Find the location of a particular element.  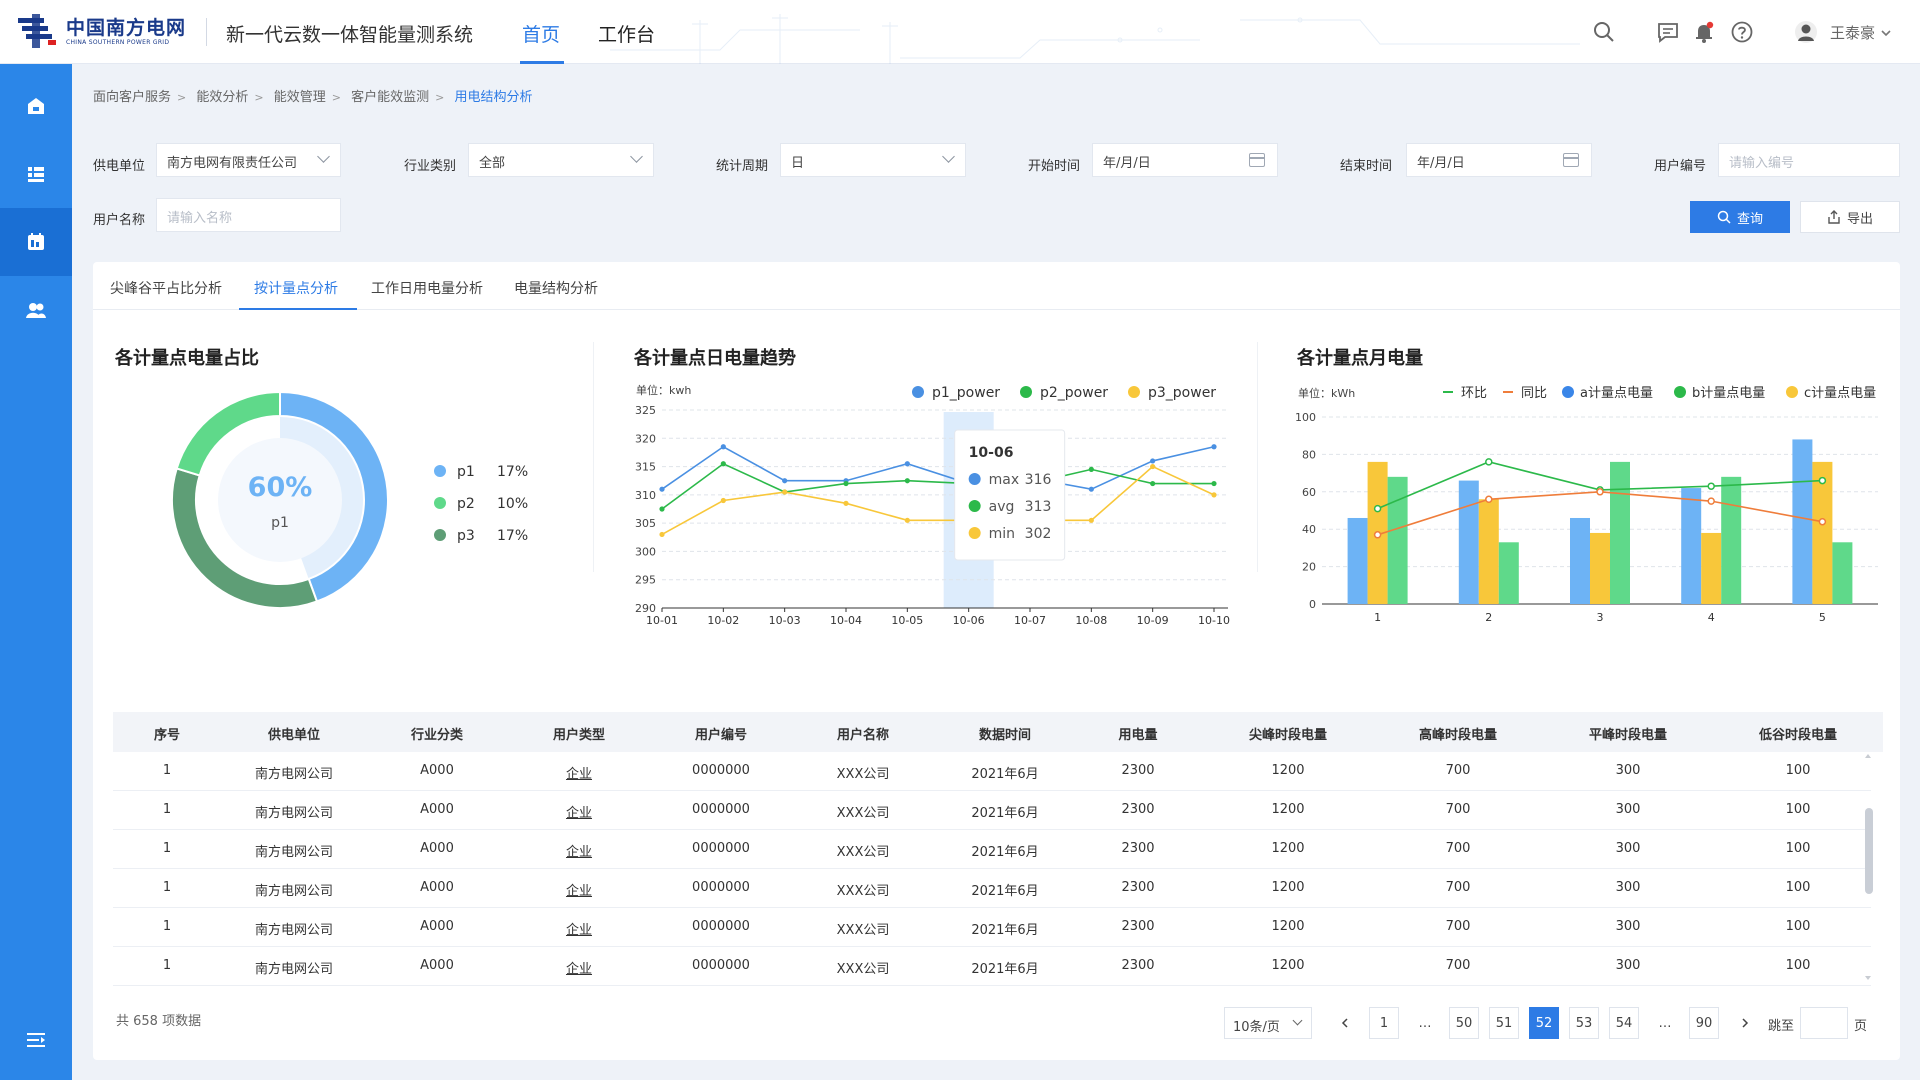

chevron-down-icon is located at coordinates (1886, 33).